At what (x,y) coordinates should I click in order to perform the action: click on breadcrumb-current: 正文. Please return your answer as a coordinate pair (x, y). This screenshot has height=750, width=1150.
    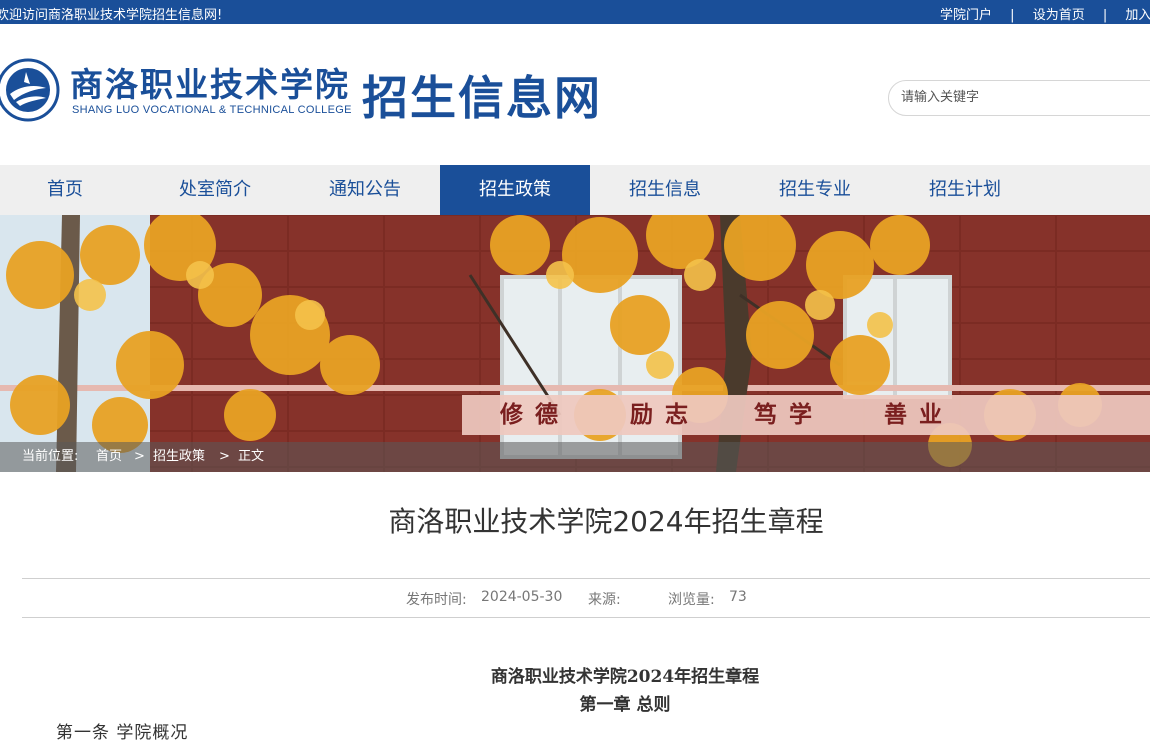
    Looking at the image, I should click on (251, 456).